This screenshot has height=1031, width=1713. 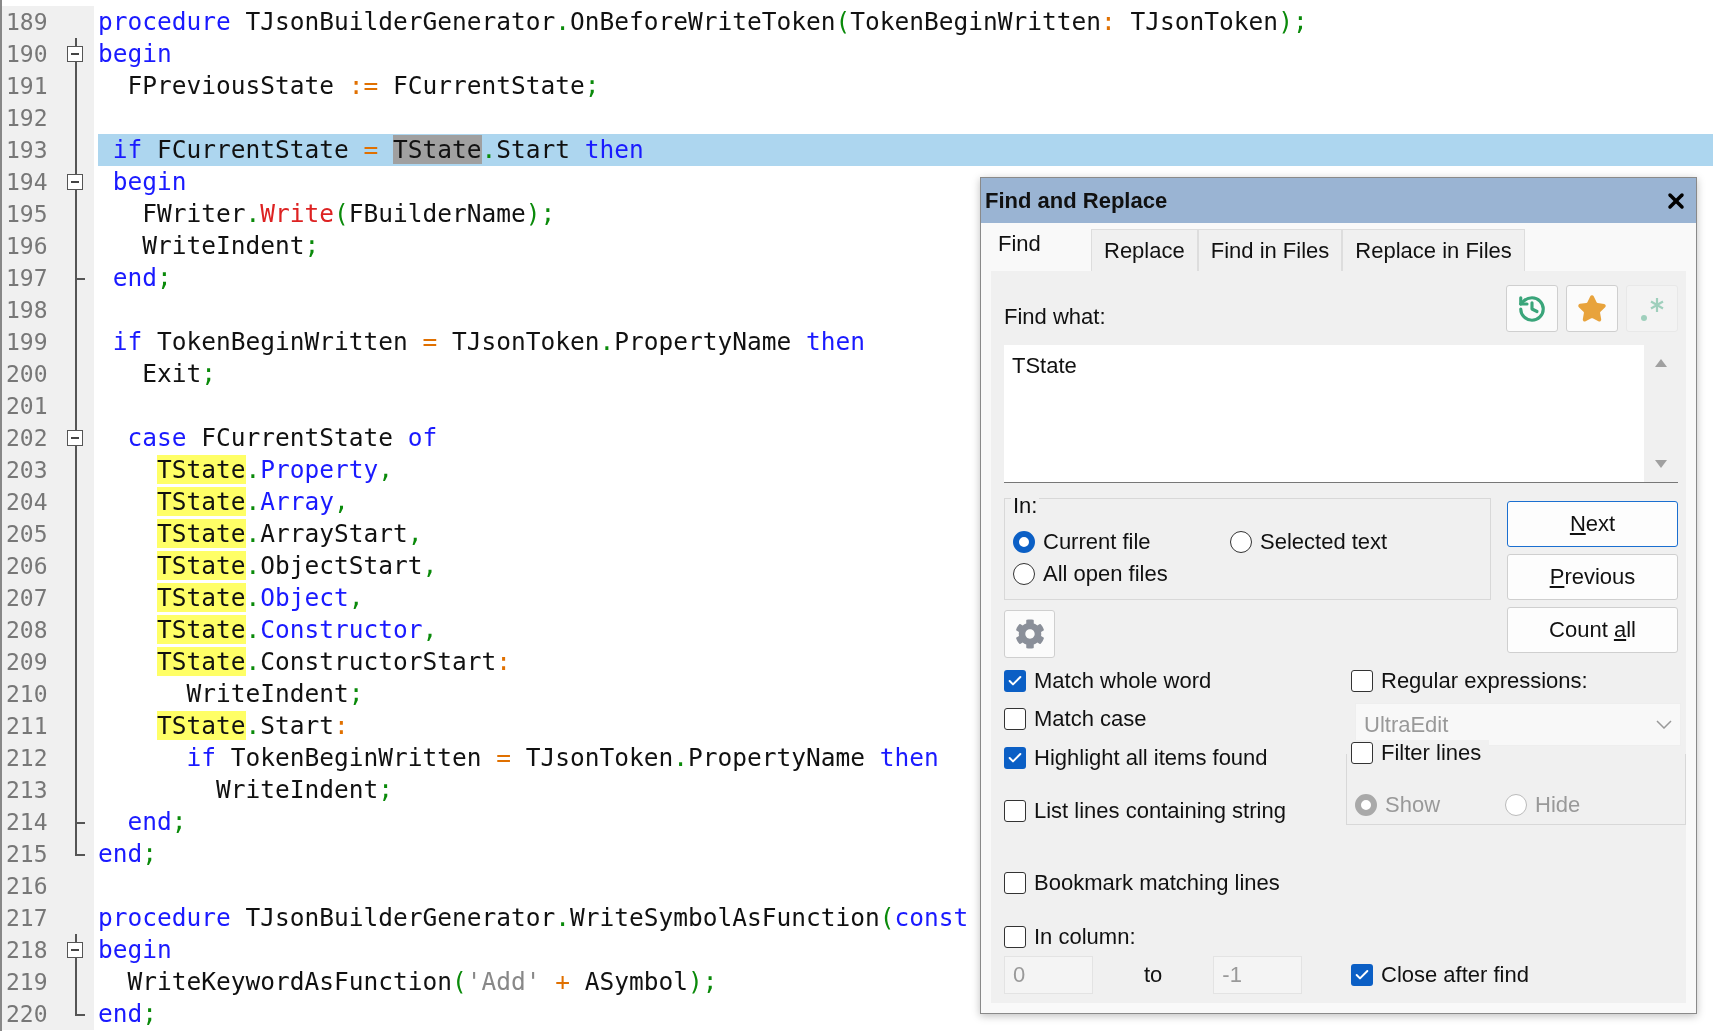 I want to click on tab: Replace, so click(x=1144, y=250).